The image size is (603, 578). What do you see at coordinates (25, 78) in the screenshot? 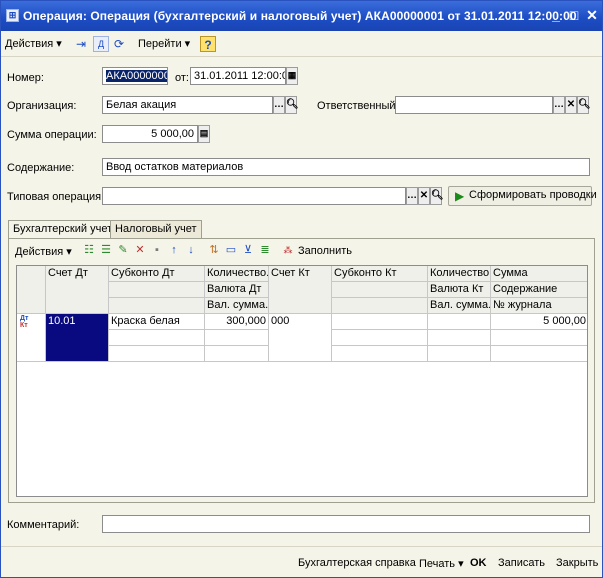
I see `number-label: Номер:` at bounding box center [25, 78].